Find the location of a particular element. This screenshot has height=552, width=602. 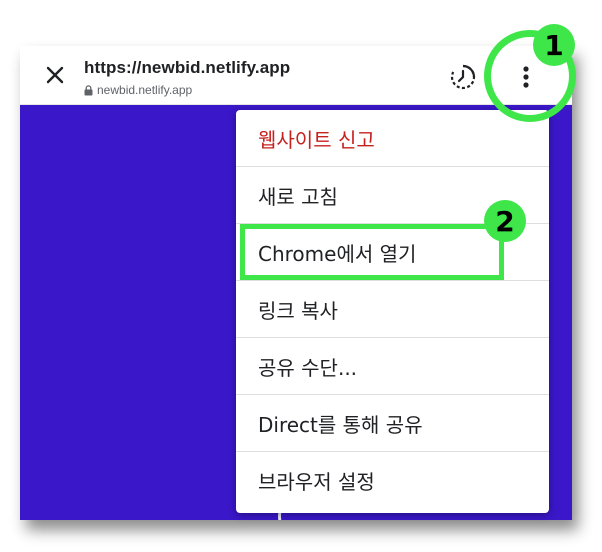

lock-icon is located at coordinates (88, 89).